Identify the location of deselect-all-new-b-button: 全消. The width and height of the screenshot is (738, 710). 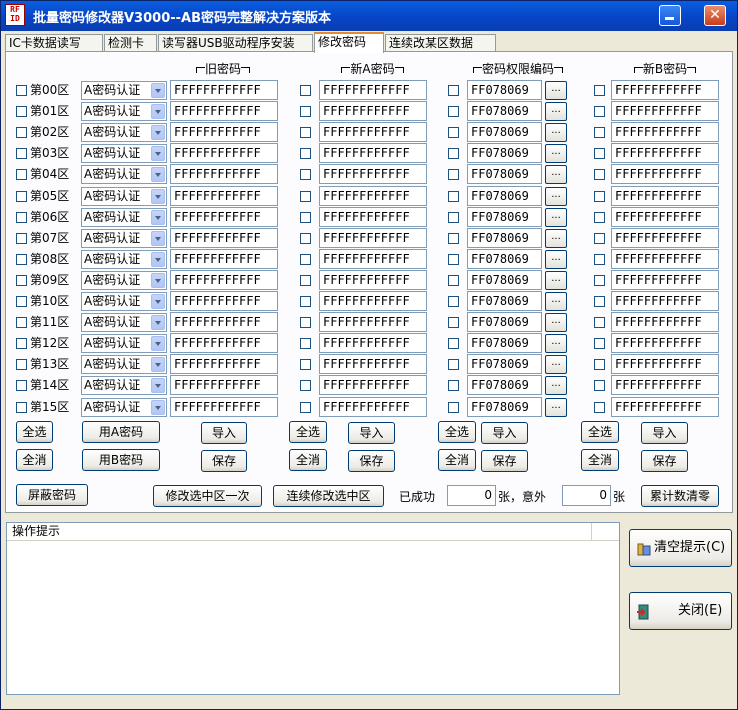
(600, 460).